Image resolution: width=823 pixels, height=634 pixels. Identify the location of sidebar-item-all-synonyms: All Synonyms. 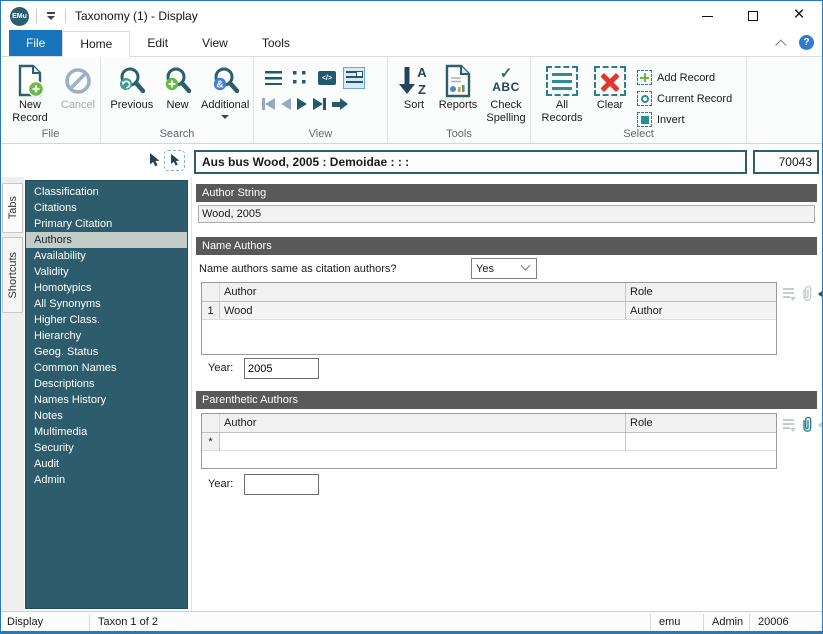
(106, 304).